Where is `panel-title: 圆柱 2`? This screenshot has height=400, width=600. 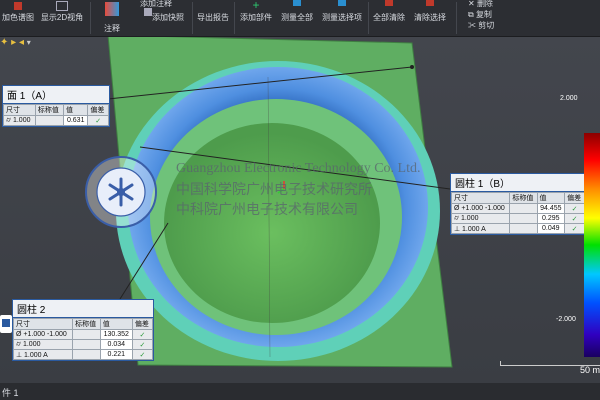 panel-title: 圆柱 2 is located at coordinates (83, 309).